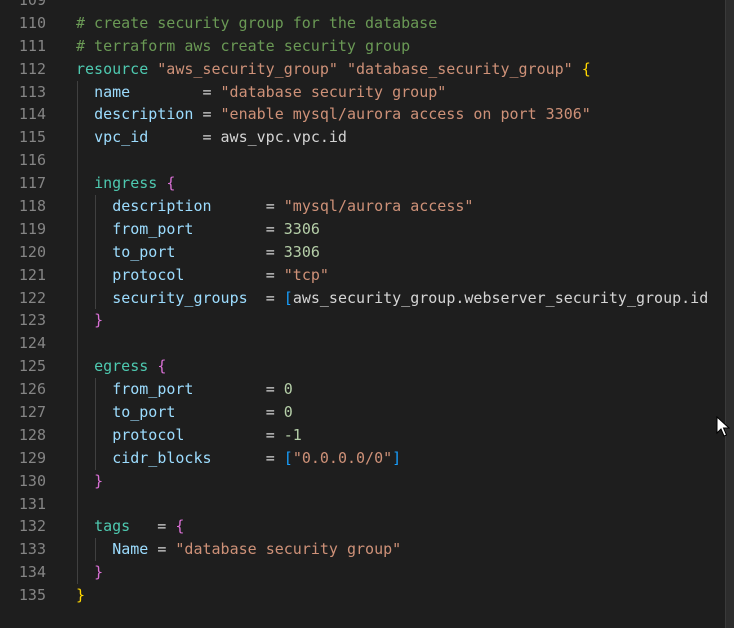 This screenshot has height=628, width=734. I want to click on code-line: 113 name = "database security group", so click(363, 92).